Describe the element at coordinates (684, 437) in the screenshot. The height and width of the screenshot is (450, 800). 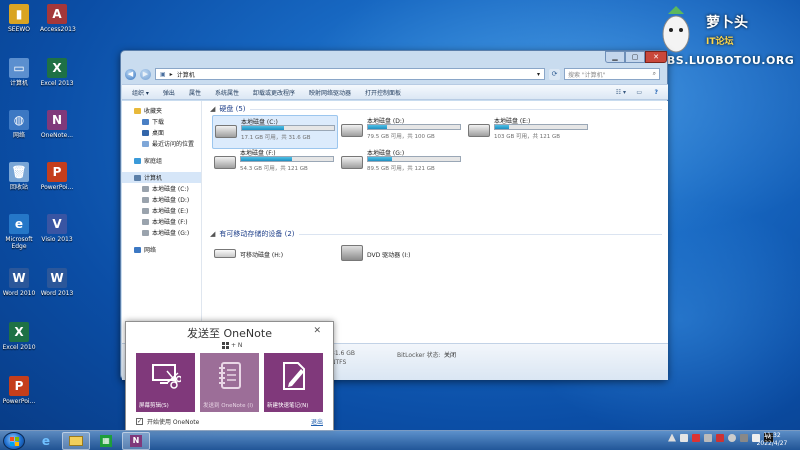
I see `tray-app-icon` at that location.